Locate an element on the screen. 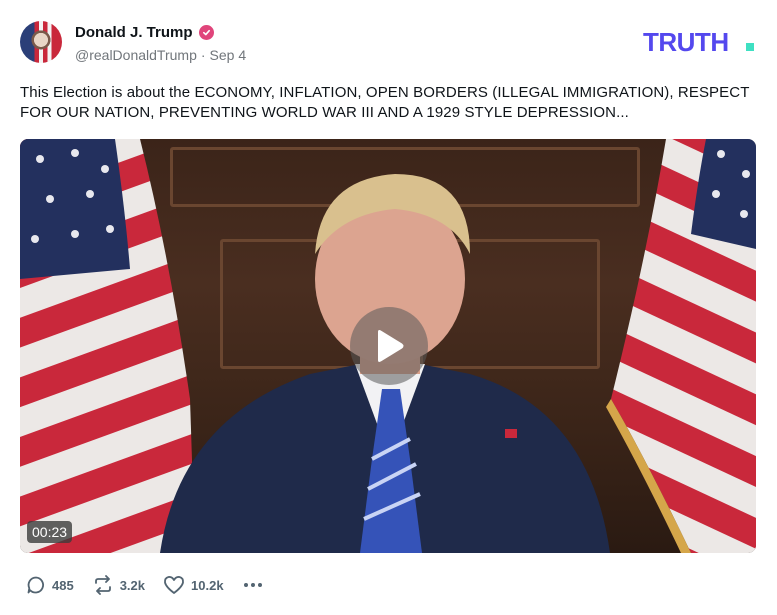 The height and width of the screenshot is (615, 777). american-flag-right is located at coordinates (681, 346).